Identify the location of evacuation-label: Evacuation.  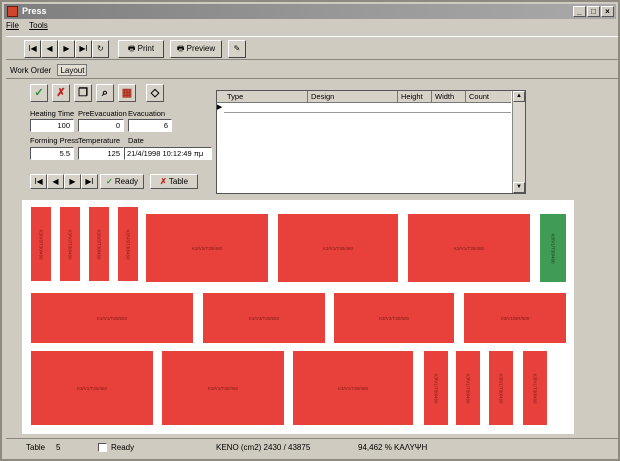
(147, 113).